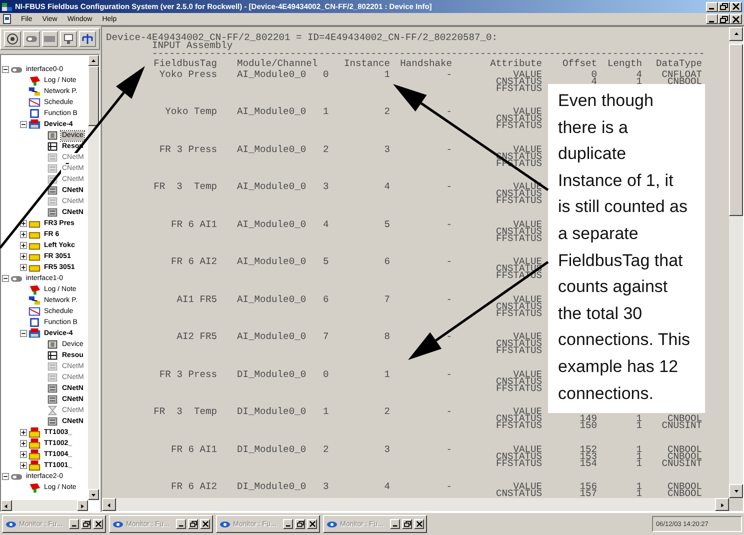  I want to click on table-cell-text: FR 6 AI1, so click(193, 224).